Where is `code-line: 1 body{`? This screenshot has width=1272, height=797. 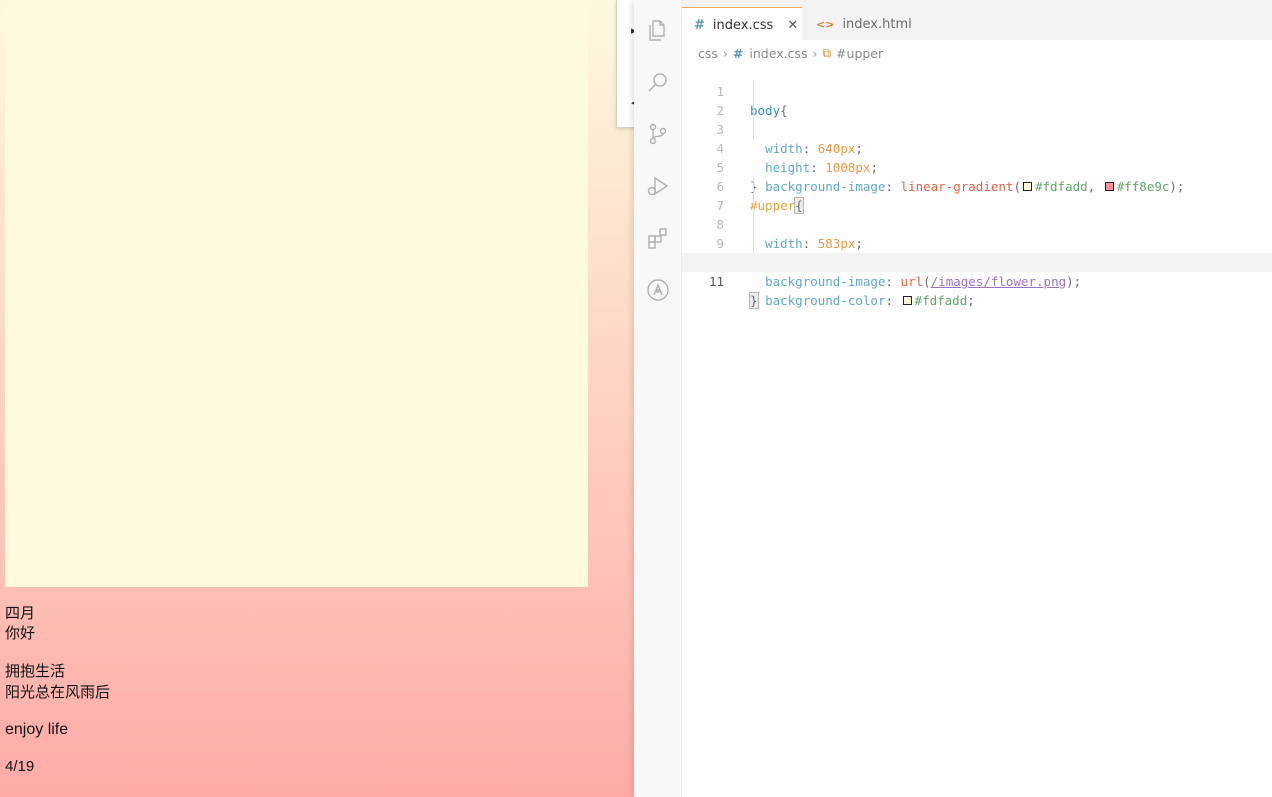
code-line: 1 body{ is located at coordinates (977, 90).